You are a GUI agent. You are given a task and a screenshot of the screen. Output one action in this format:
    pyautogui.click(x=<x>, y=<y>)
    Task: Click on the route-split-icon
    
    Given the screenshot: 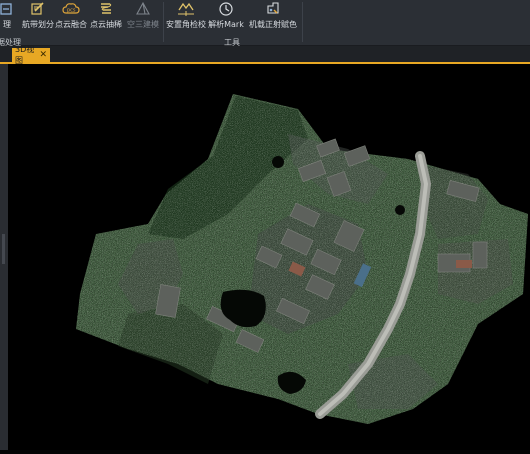 What is the action you would take?
    pyautogui.click(x=38, y=9)
    